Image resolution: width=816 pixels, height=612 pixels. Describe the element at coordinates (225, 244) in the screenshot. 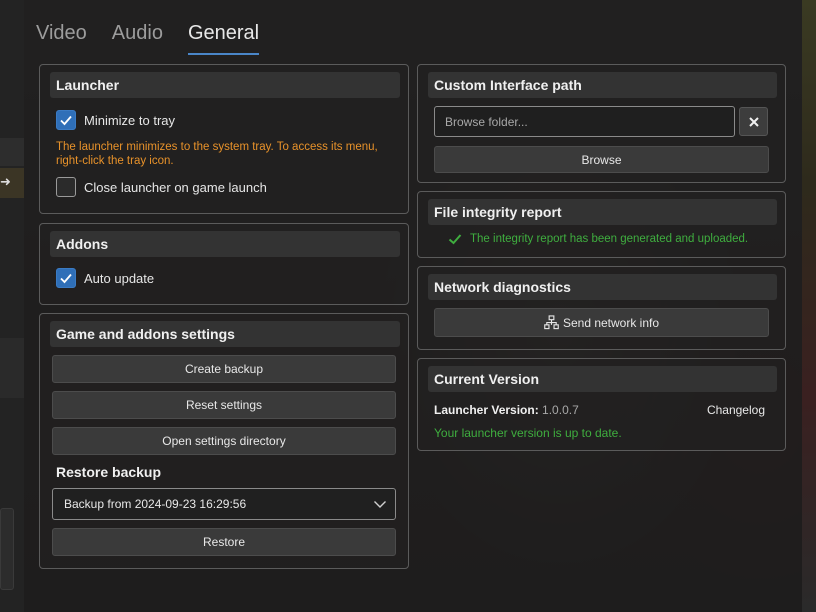

I see `addons-card-title: Addons` at that location.